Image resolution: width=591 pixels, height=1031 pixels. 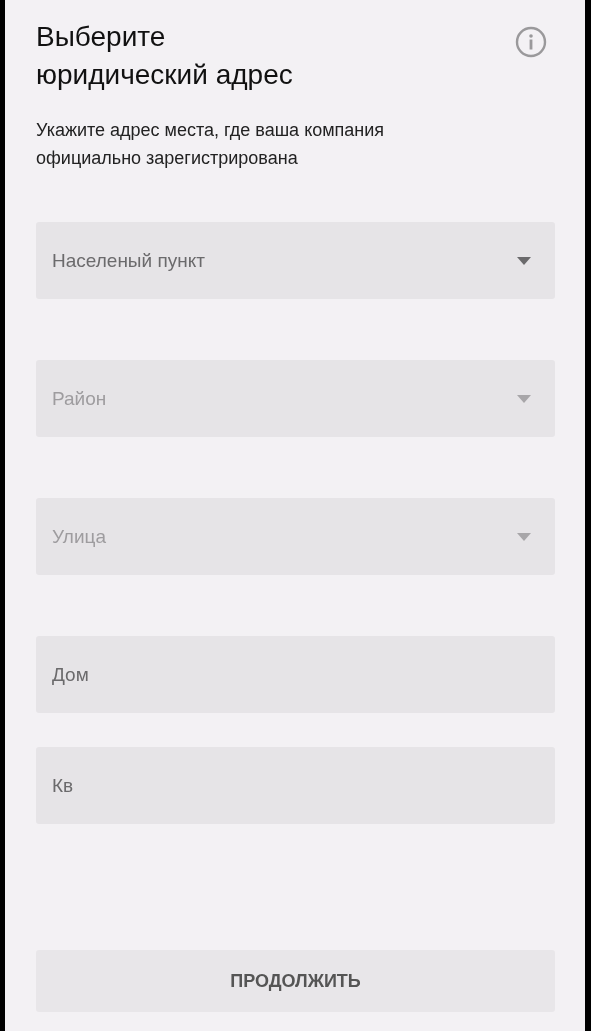 What do you see at coordinates (295, 674) in the screenshot?
I see `input-field: Дом` at bounding box center [295, 674].